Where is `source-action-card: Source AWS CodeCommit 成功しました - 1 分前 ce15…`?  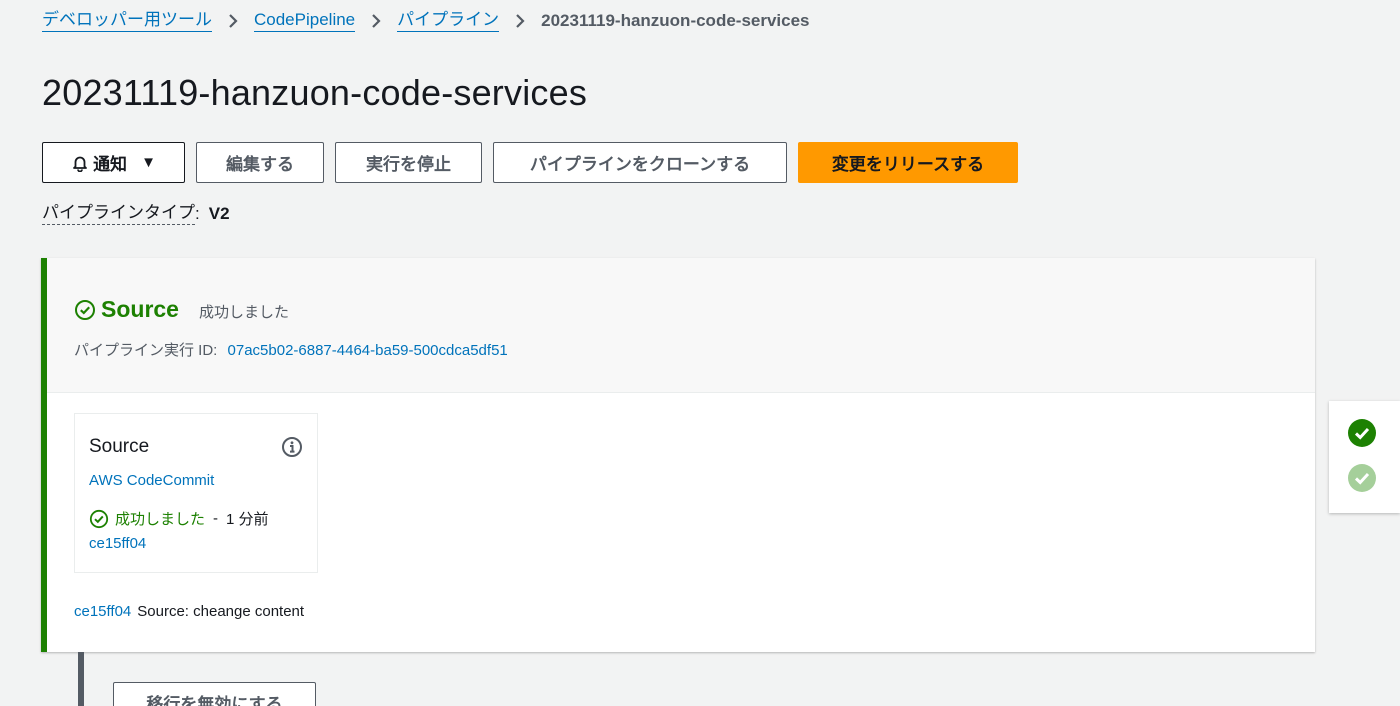 source-action-card: Source AWS CodeCommit 成功しました - 1 分前 ce15… is located at coordinates (196, 493).